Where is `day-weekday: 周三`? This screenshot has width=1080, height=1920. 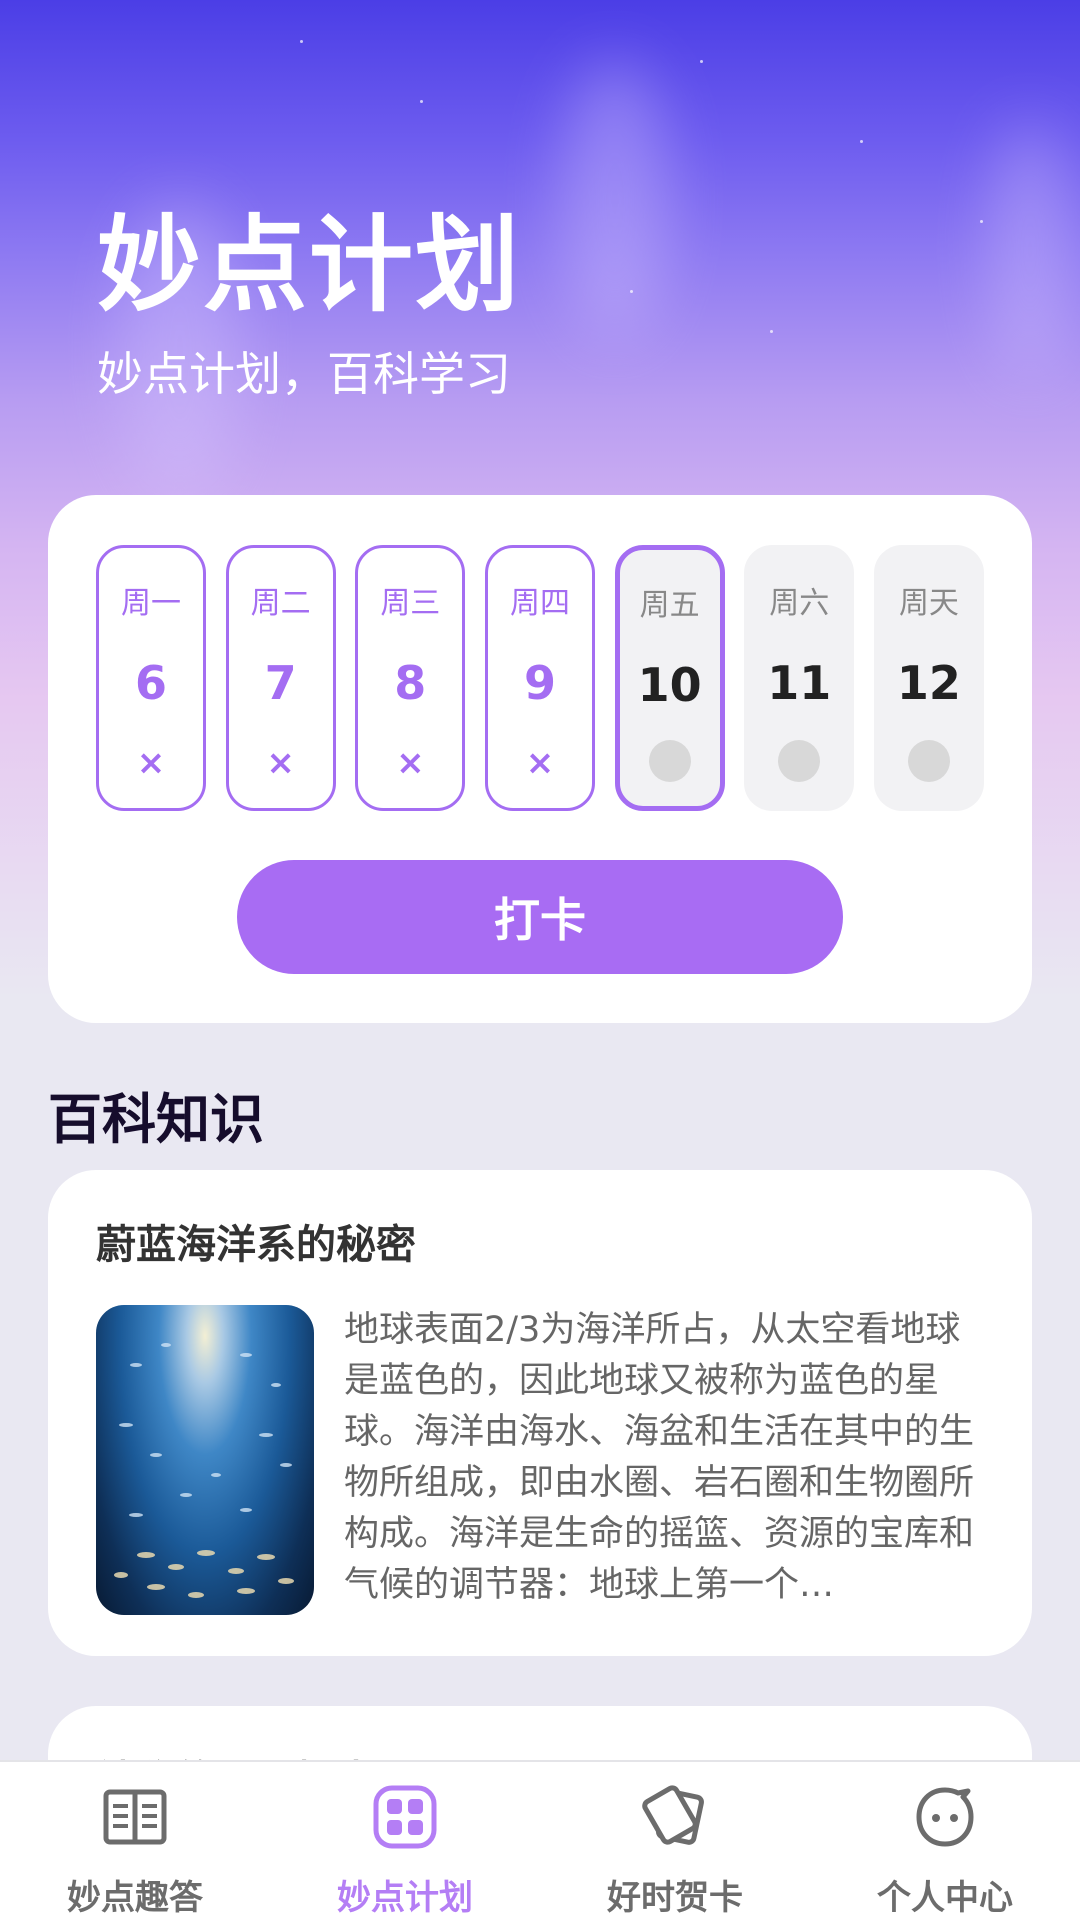 day-weekday: 周三 is located at coordinates (410, 603).